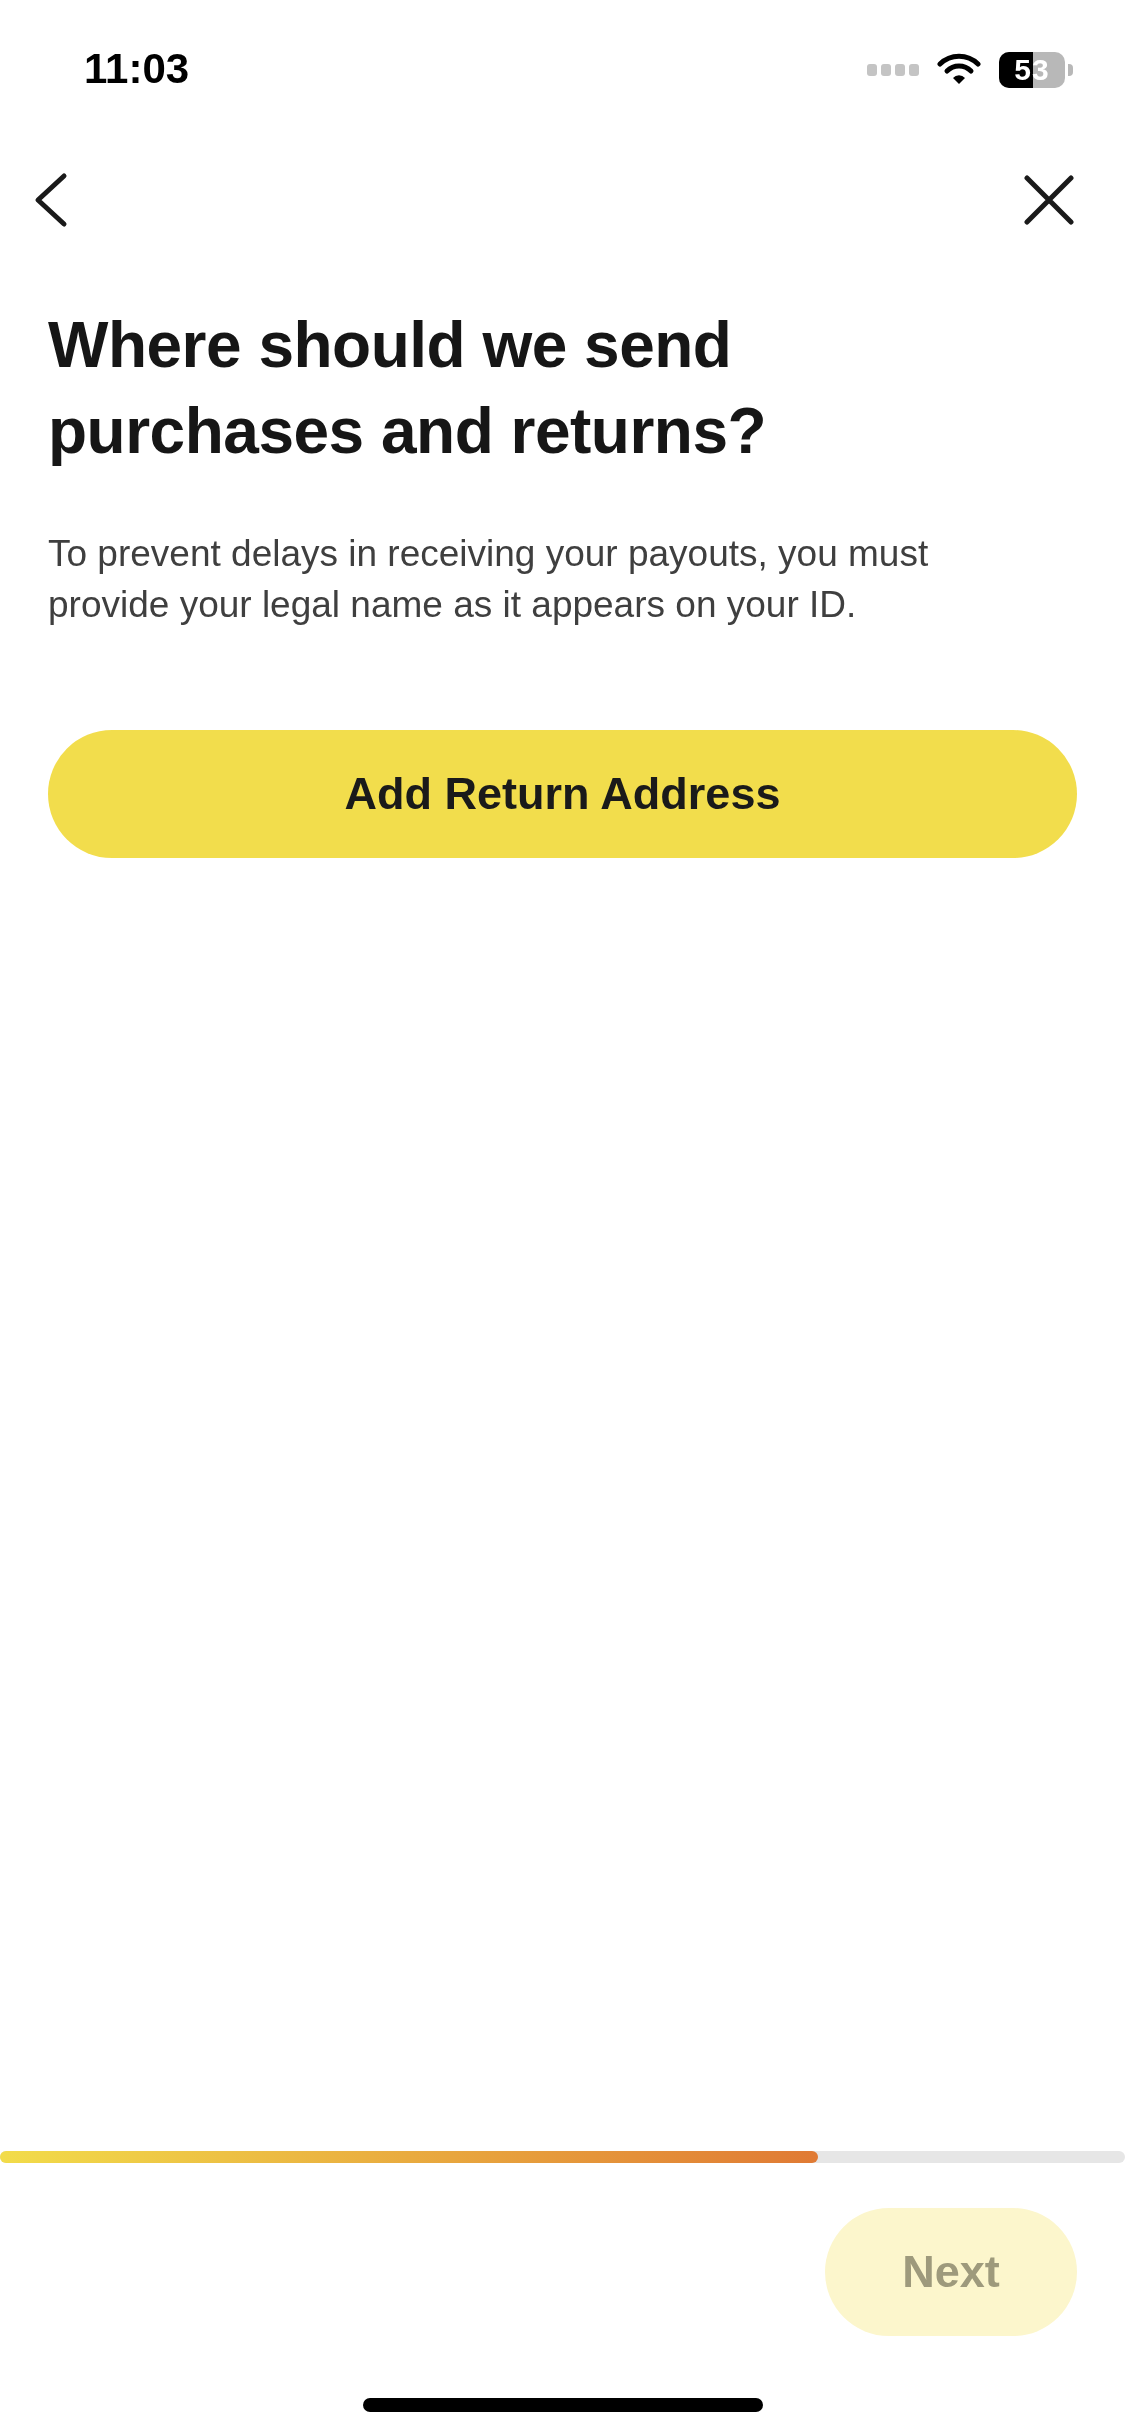 This screenshot has height=2436, width=1125. What do you see at coordinates (137, 69) in the screenshot?
I see `status-time: 11:03` at bounding box center [137, 69].